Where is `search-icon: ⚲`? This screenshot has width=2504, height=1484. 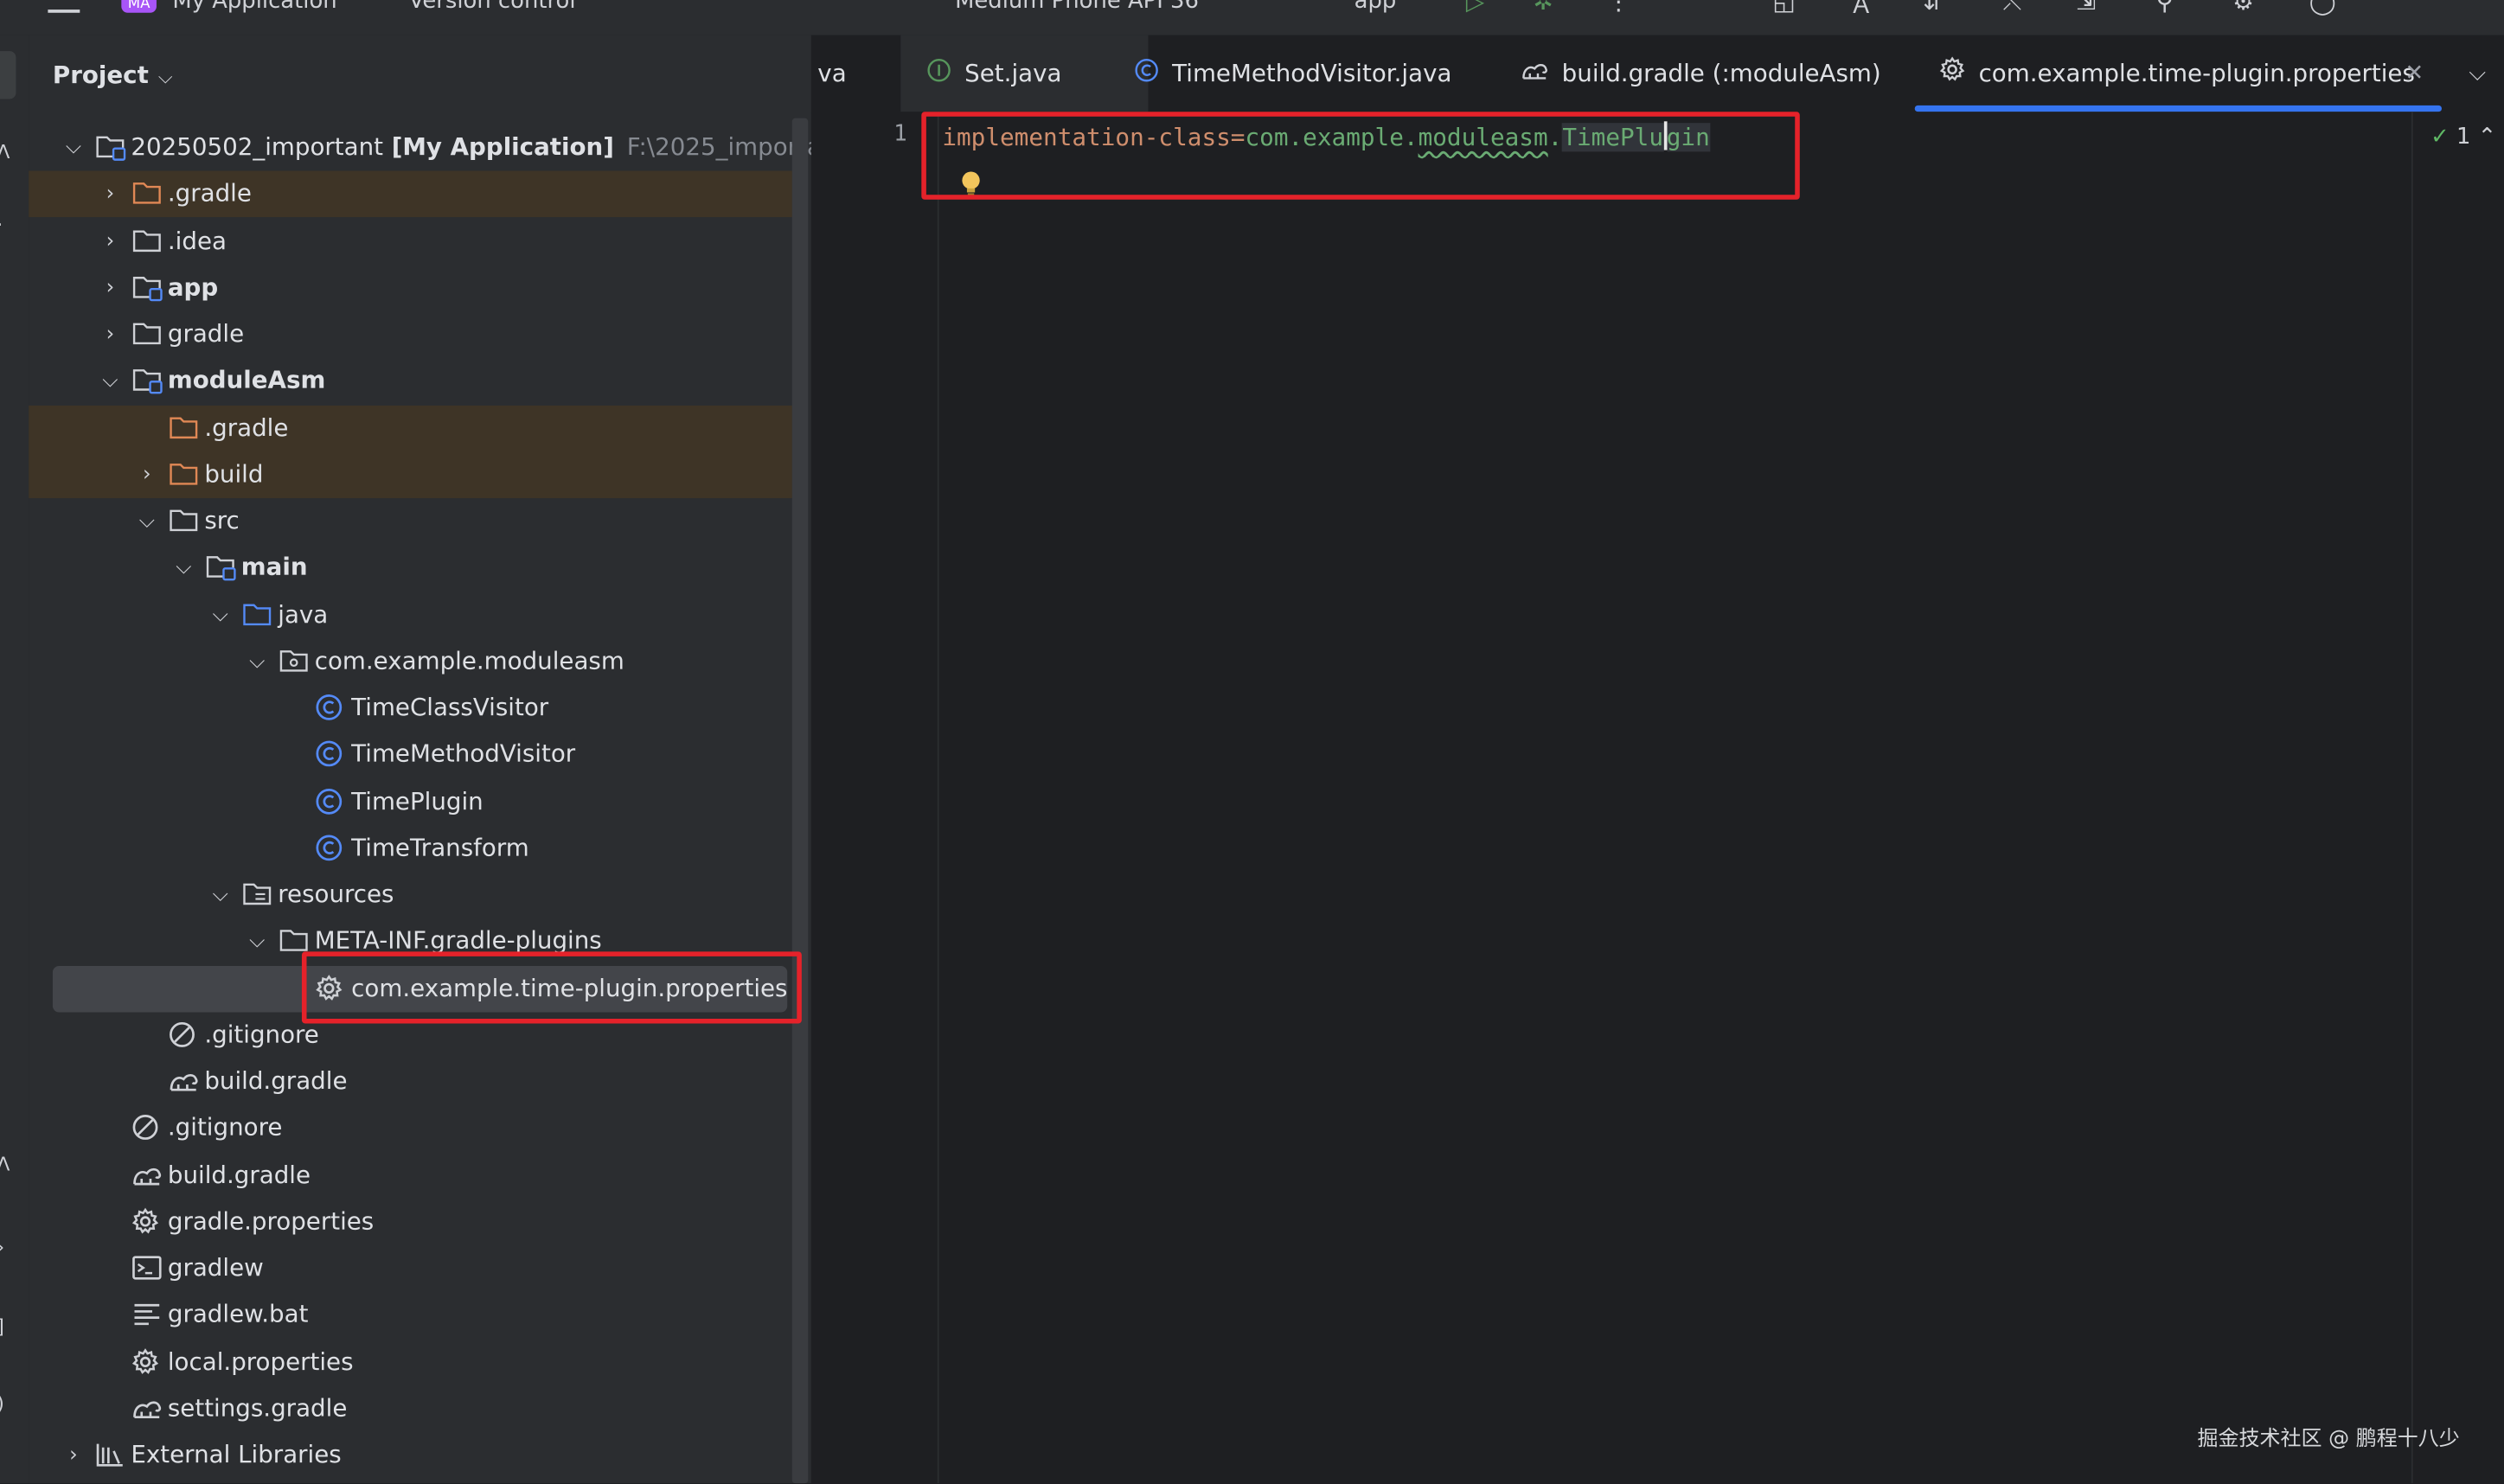 search-icon: ⚲ is located at coordinates (2165, 8).